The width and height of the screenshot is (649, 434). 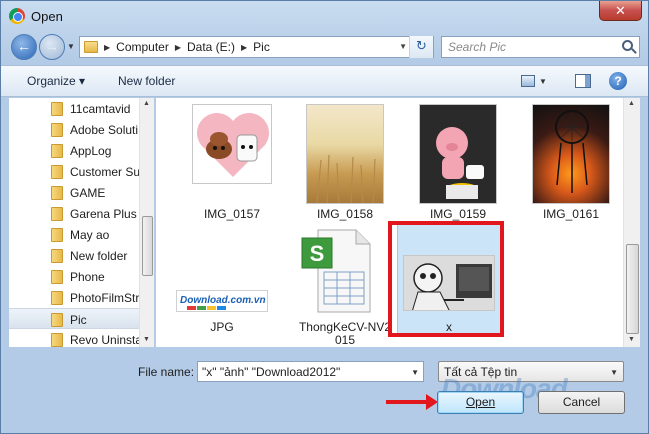 I want to click on highlight-annotation, so click(x=446, y=279).